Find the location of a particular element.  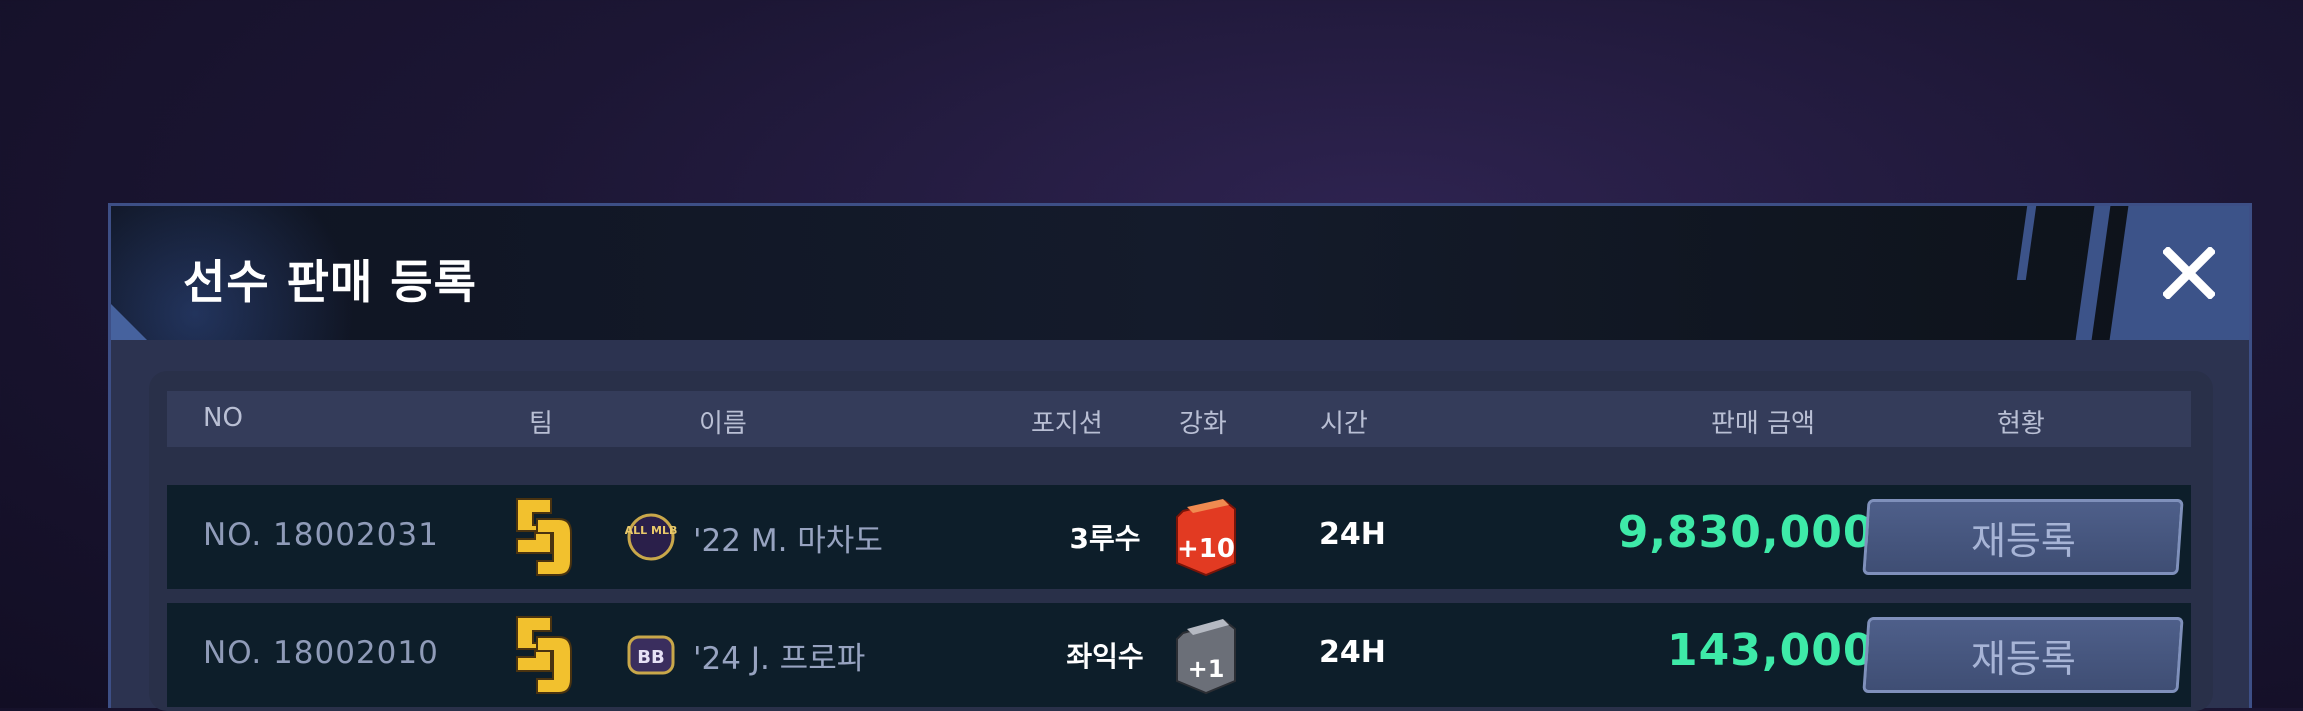

column-header-status: 현황 is located at coordinates (2021, 424).